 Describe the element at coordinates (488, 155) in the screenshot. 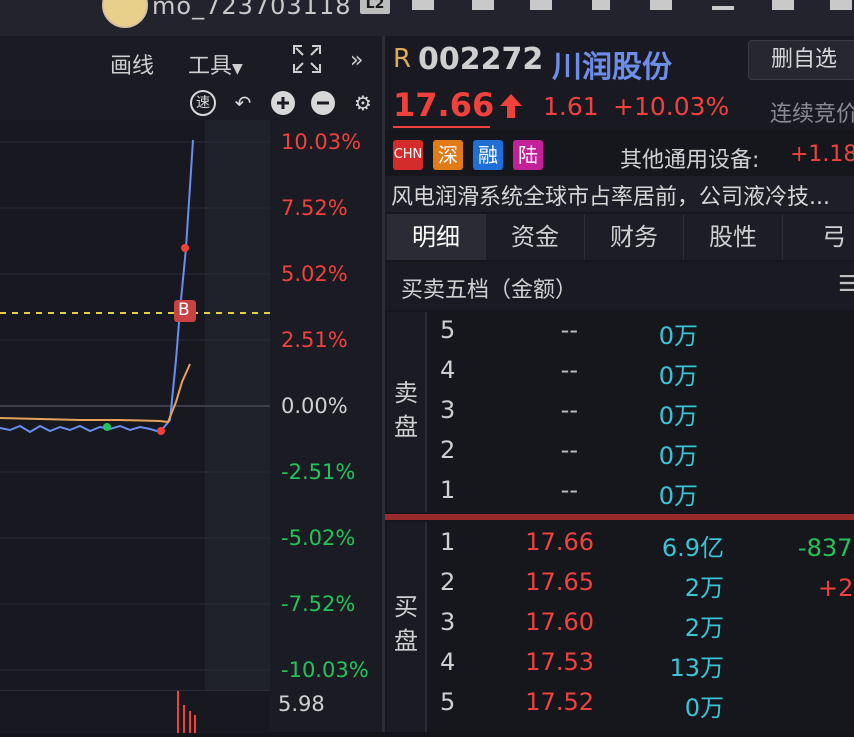

I see `tag-margin: 融` at that location.